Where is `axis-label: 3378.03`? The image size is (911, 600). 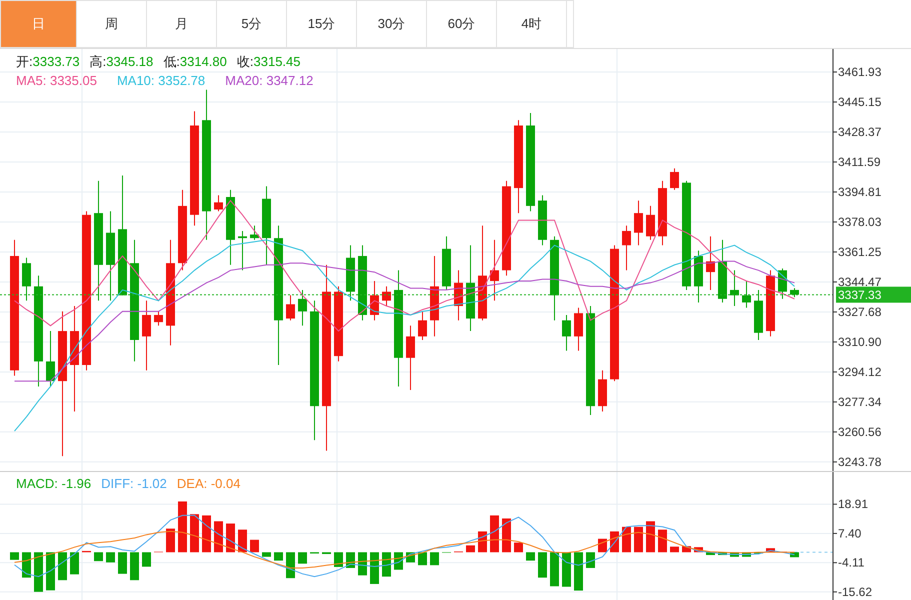 axis-label: 3378.03 is located at coordinates (860, 221).